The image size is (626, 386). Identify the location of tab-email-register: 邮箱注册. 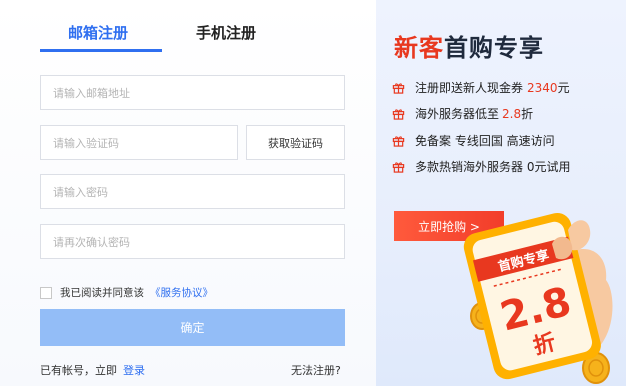
(98, 32).